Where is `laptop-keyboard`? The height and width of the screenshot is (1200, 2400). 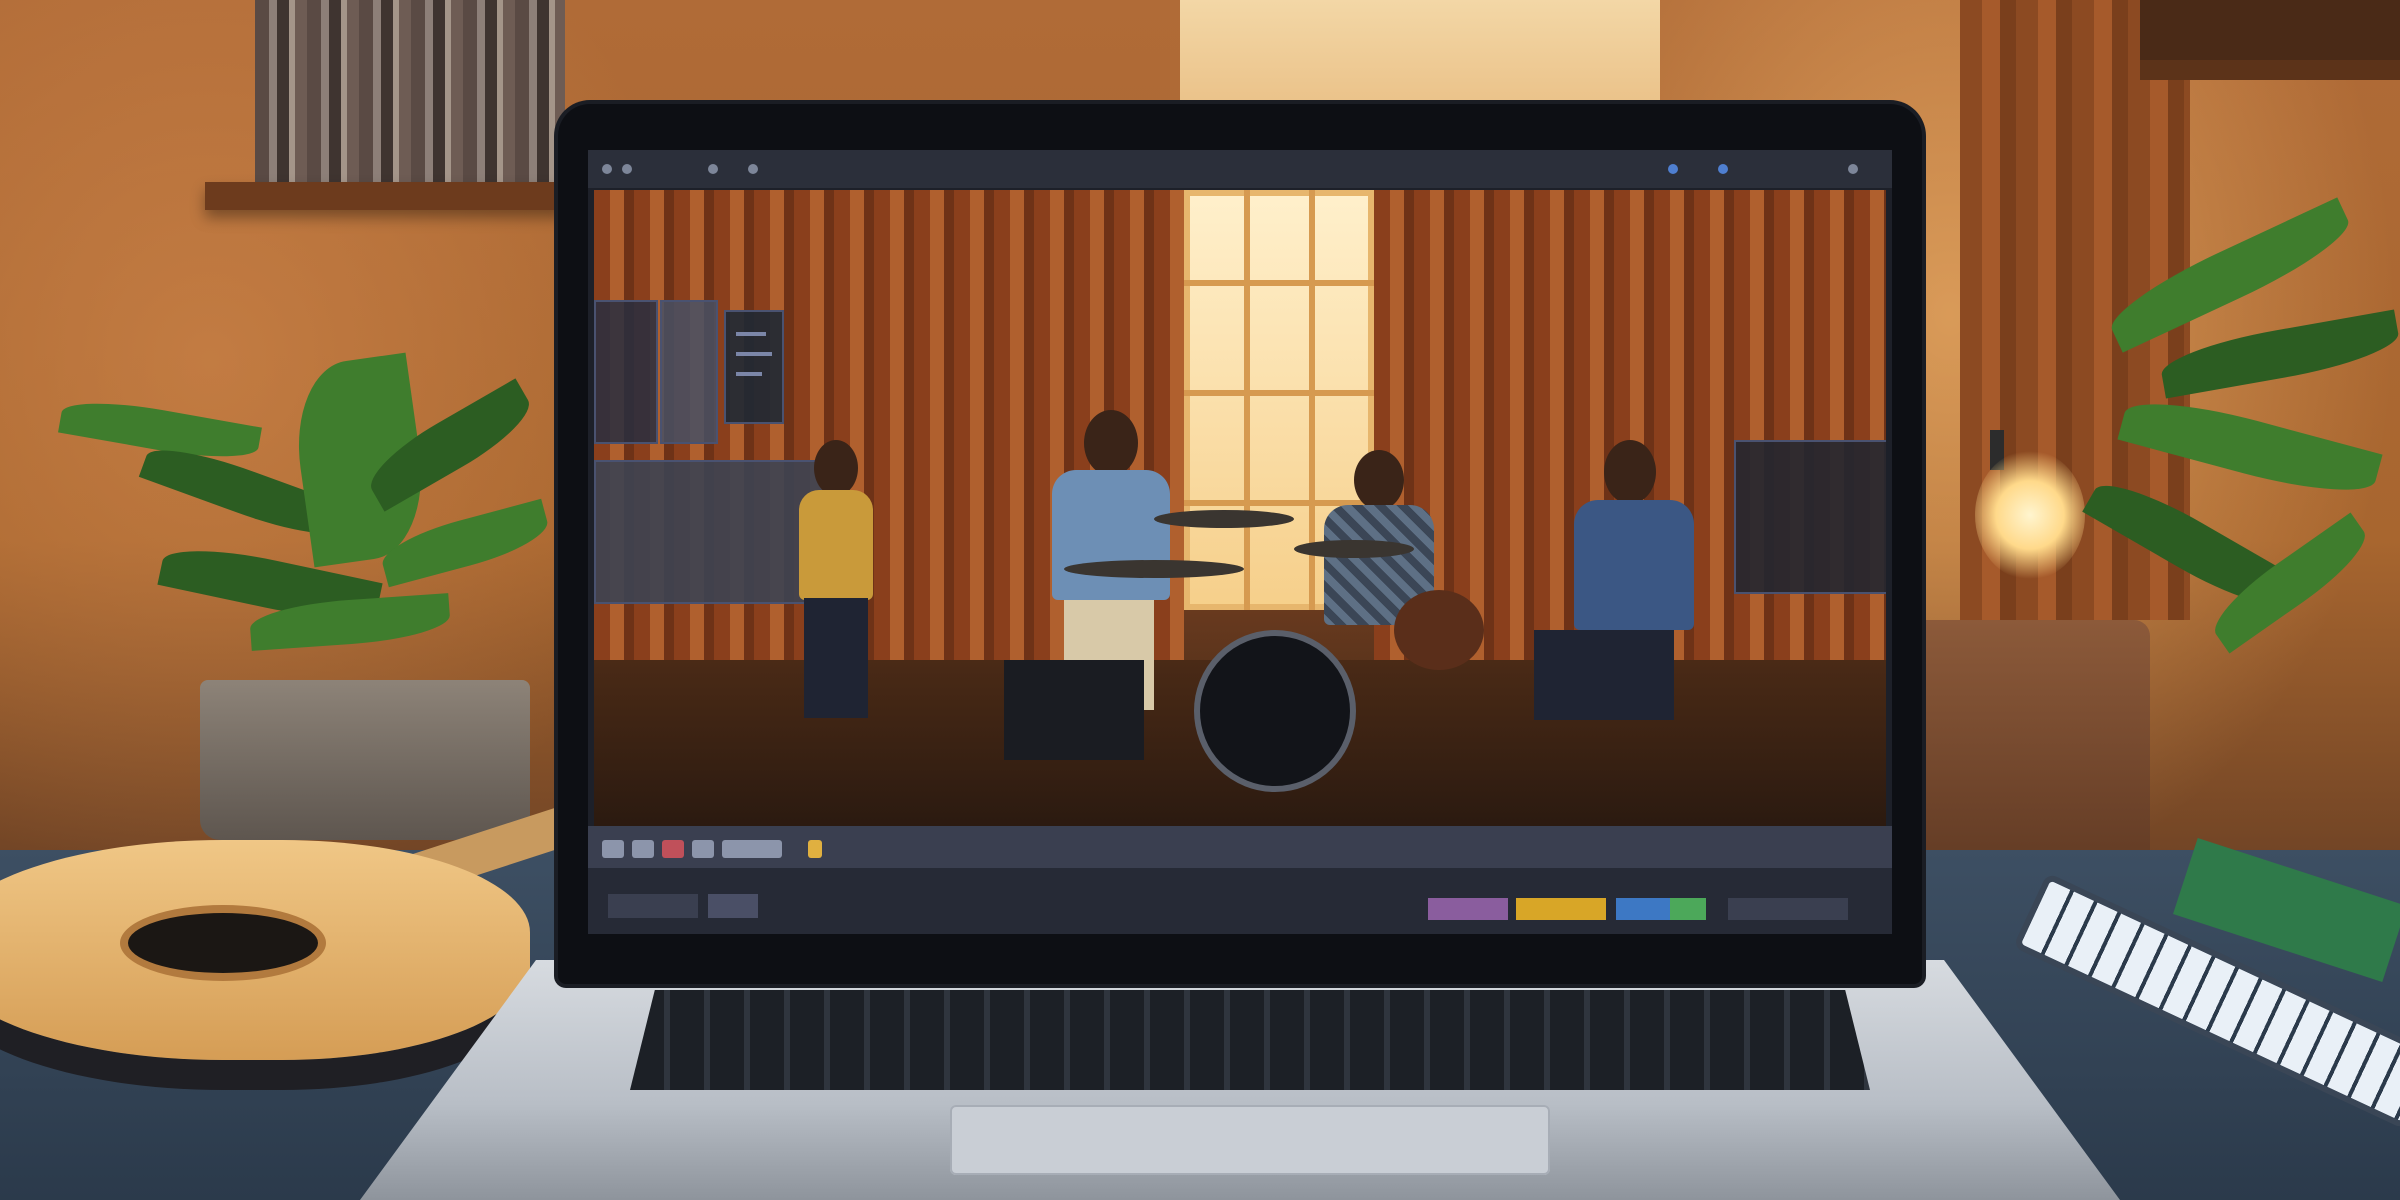
laptop-keyboard is located at coordinates (1250, 1040).